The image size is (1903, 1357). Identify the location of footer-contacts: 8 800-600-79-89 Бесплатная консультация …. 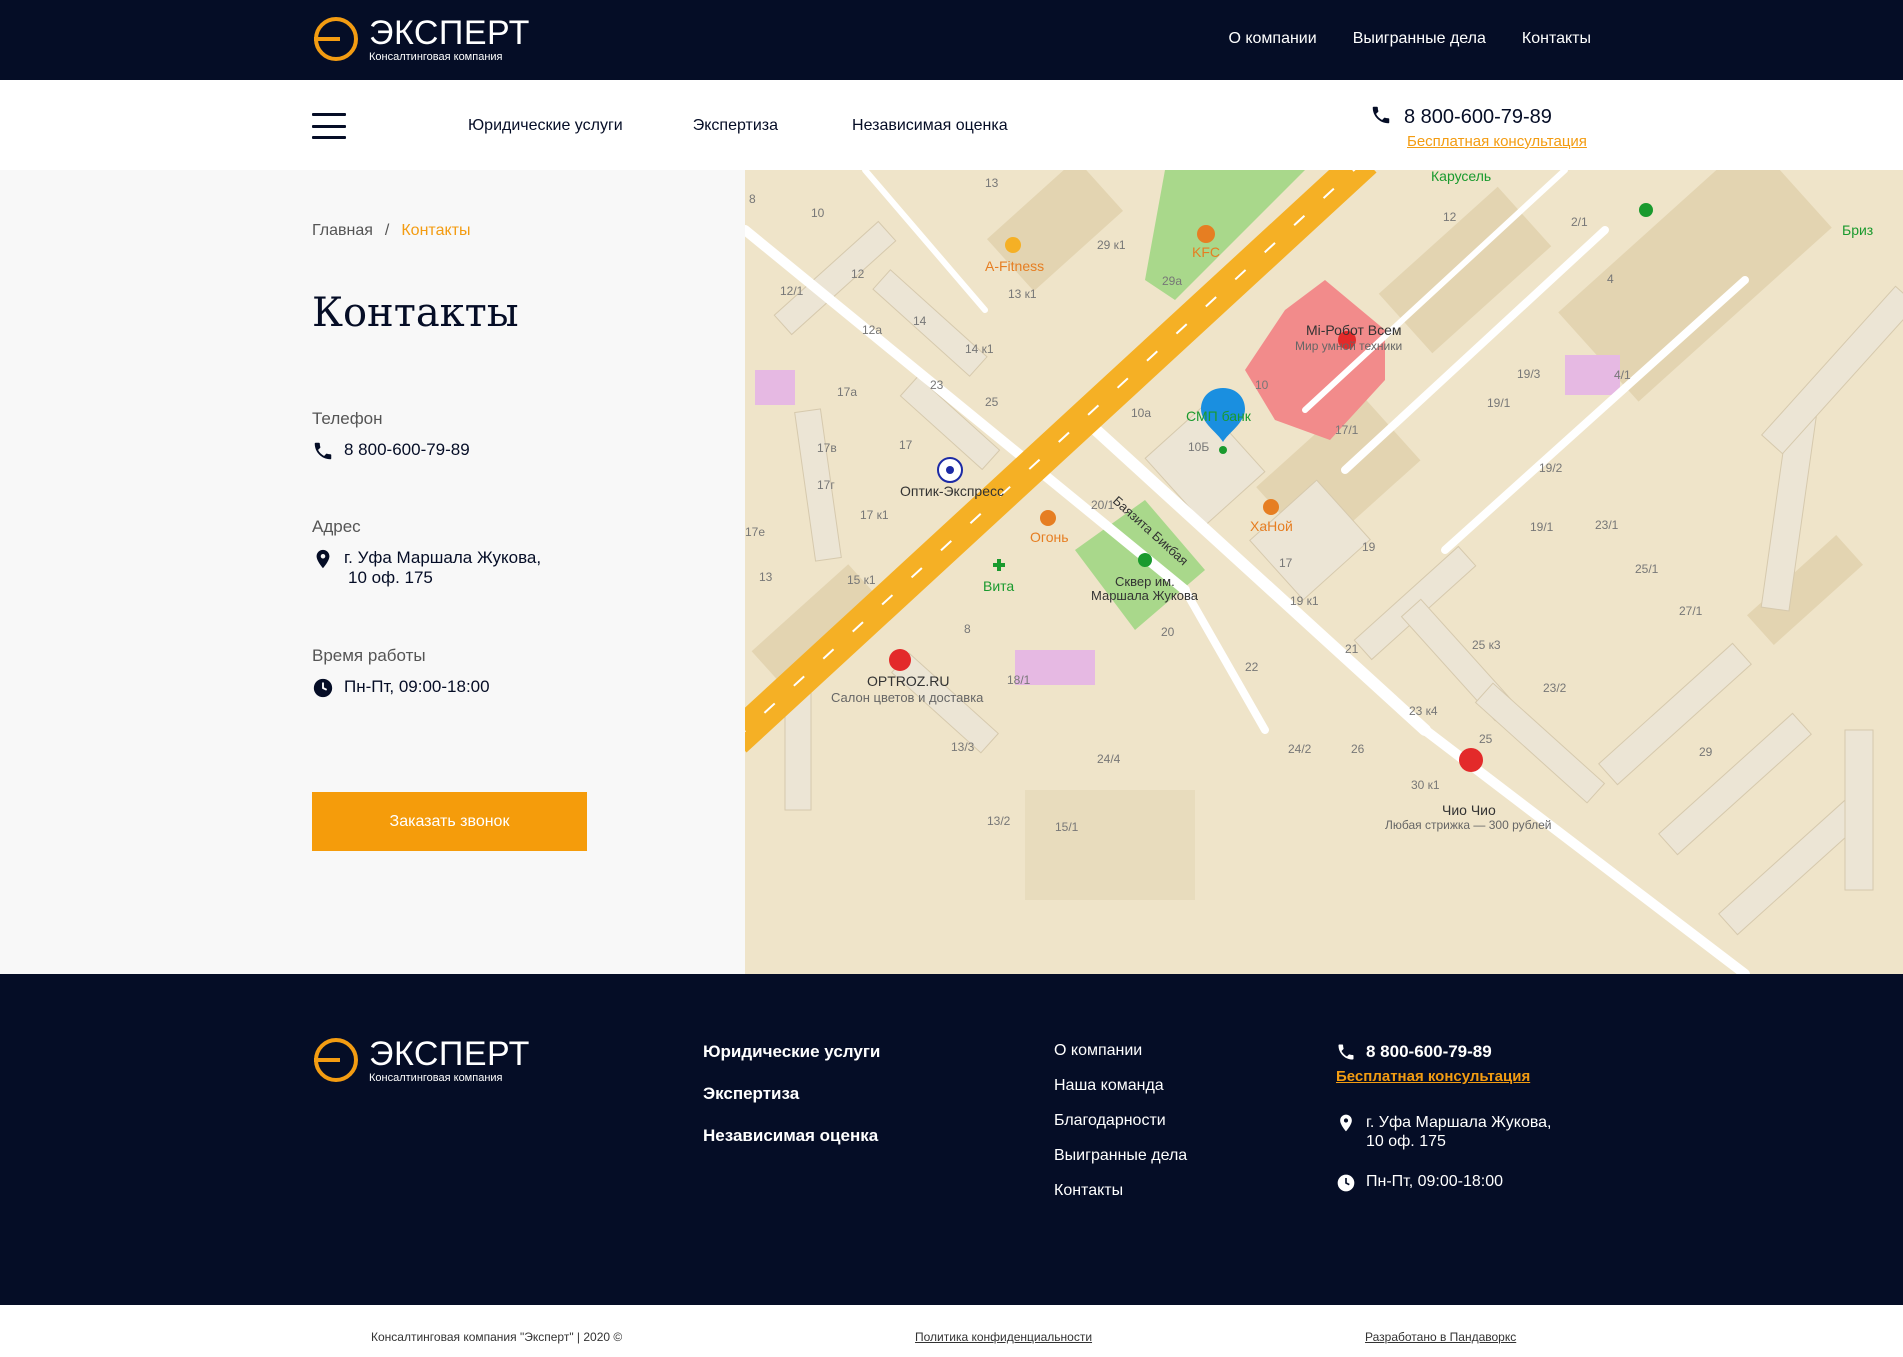
(1444, 1117).